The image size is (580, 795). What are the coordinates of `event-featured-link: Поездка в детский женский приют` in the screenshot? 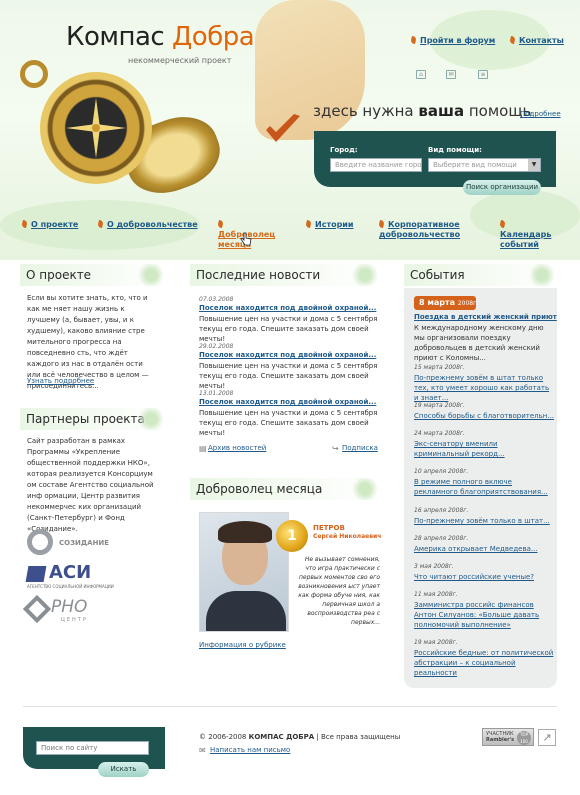 It's located at (485, 317).